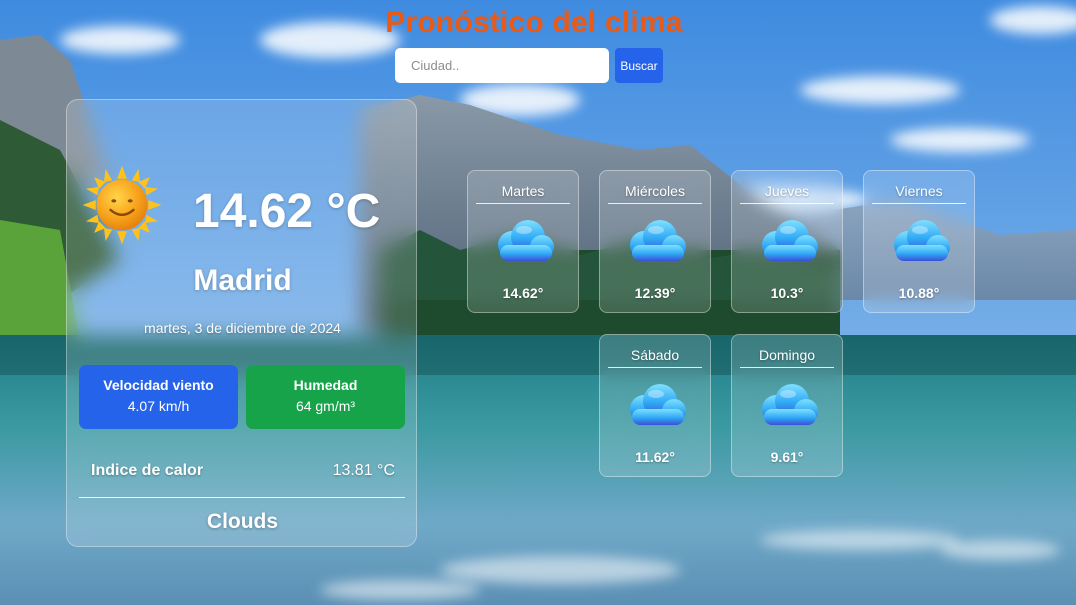 Image resolution: width=1076 pixels, height=605 pixels. Describe the element at coordinates (787, 355) in the screenshot. I see `forecast-day: Domingo` at that location.